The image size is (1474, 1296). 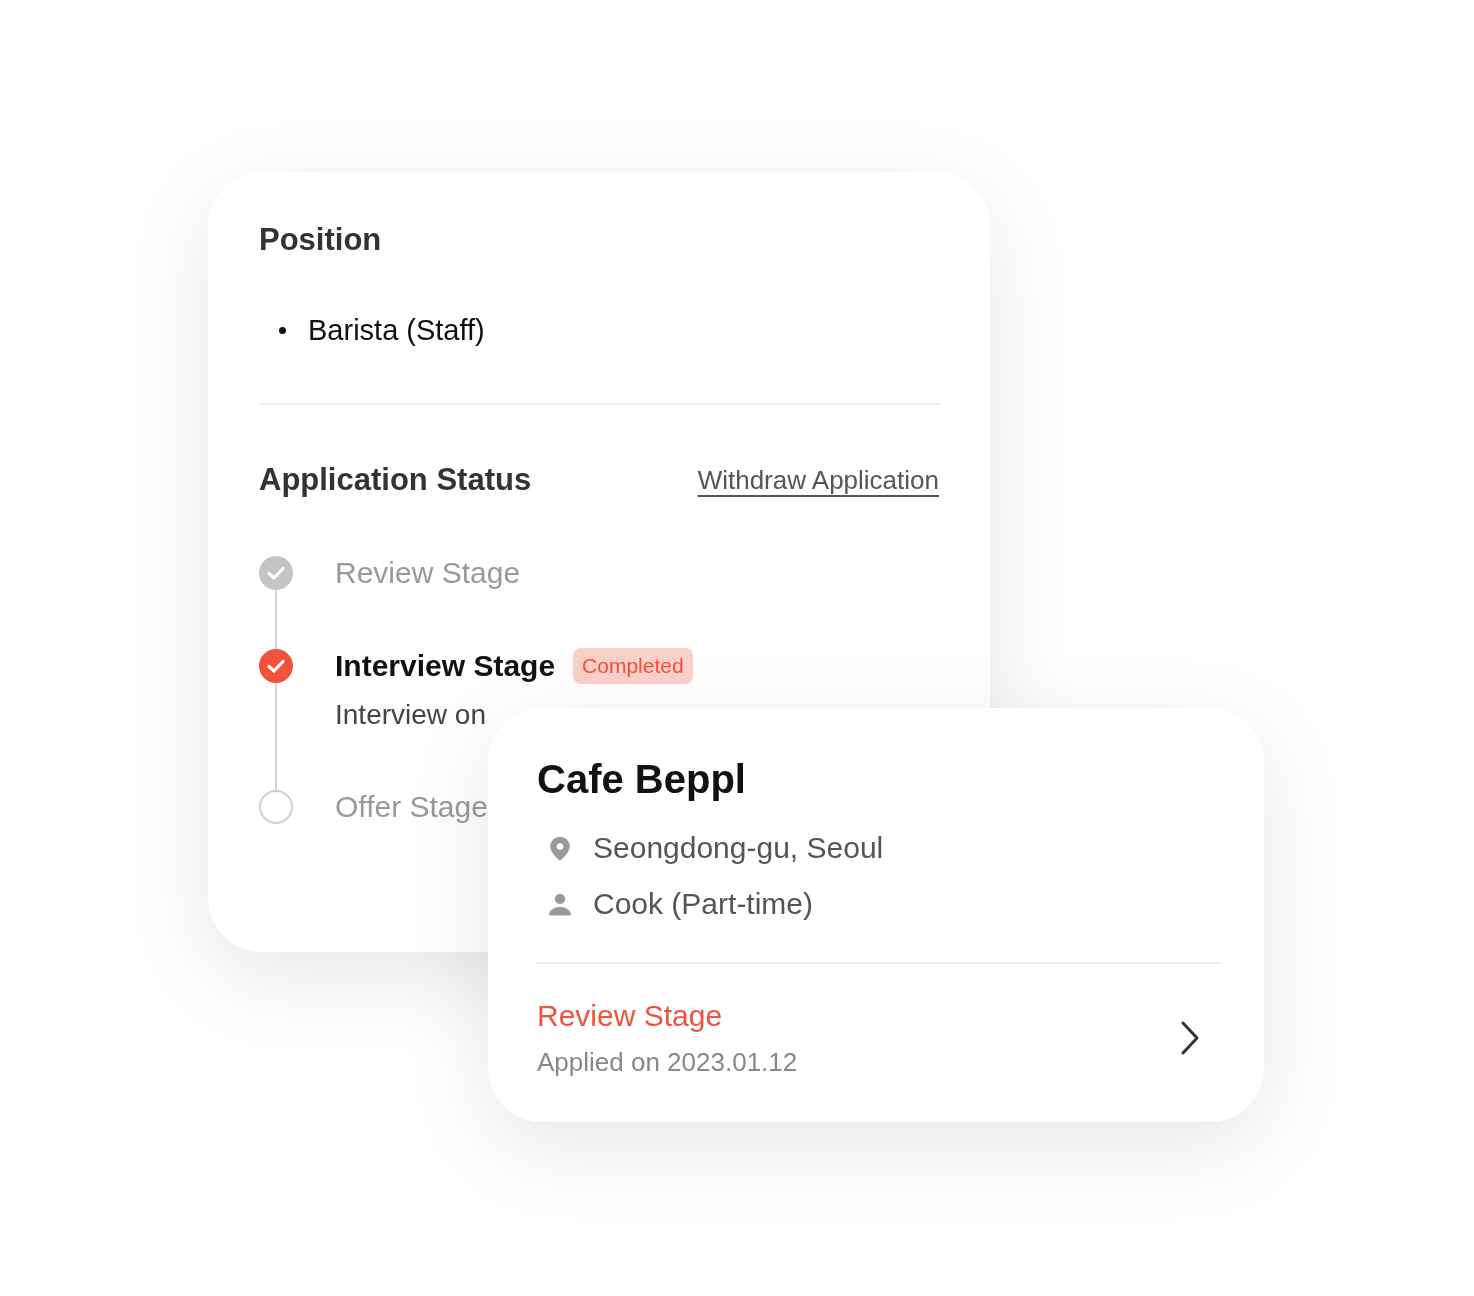 What do you see at coordinates (703, 904) in the screenshot?
I see `job-detail: Cook (Part-time)` at bounding box center [703, 904].